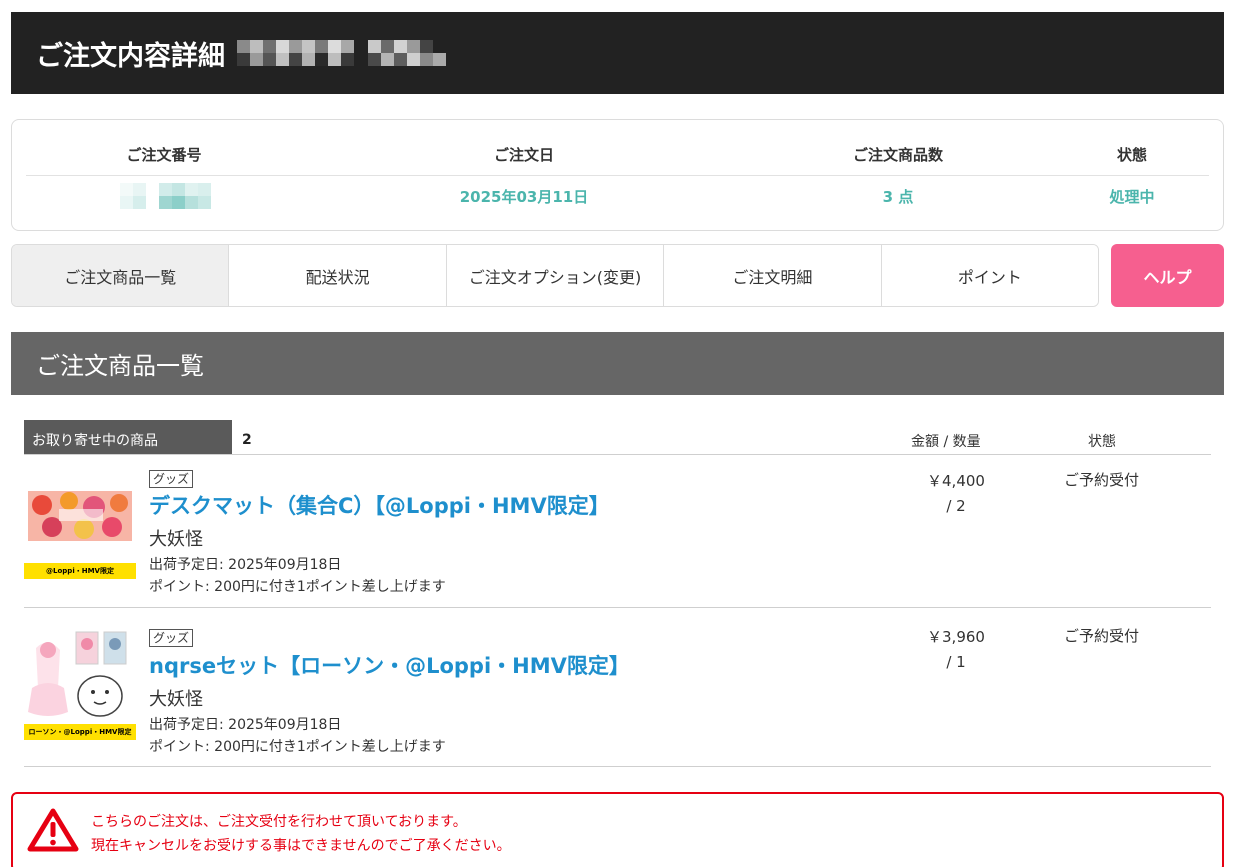 This screenshot has height=867, width=1235. What do you see at coordinates (773, 275) in the screenshot?
I see `tab-order-statement: ご注文明細` at bounding box center [773, 275].